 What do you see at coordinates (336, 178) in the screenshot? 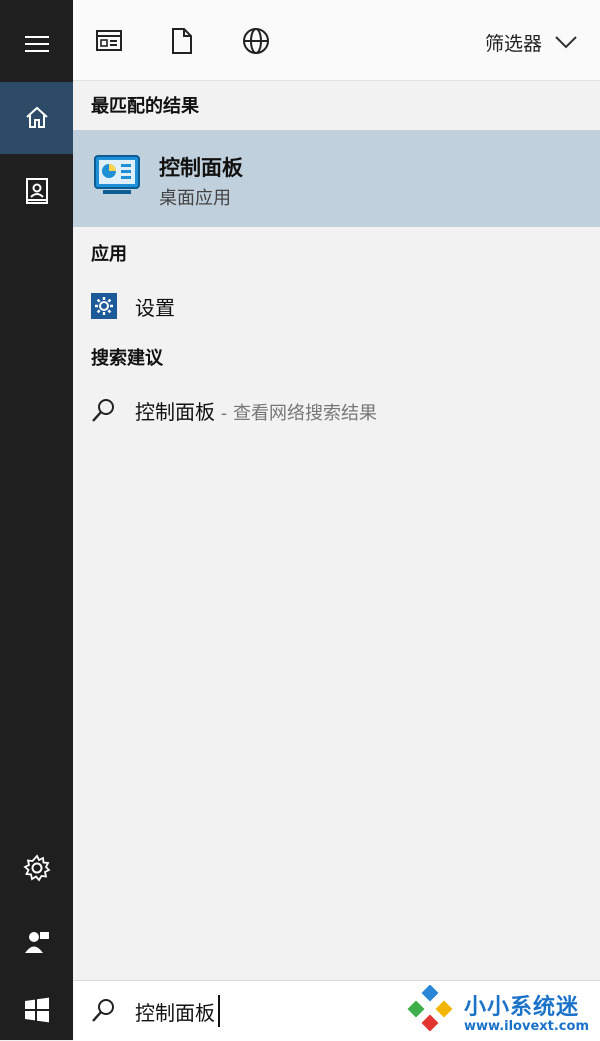
I see `best-match-item: 控制面板 桌面应用` at bounding box center [336, 178].